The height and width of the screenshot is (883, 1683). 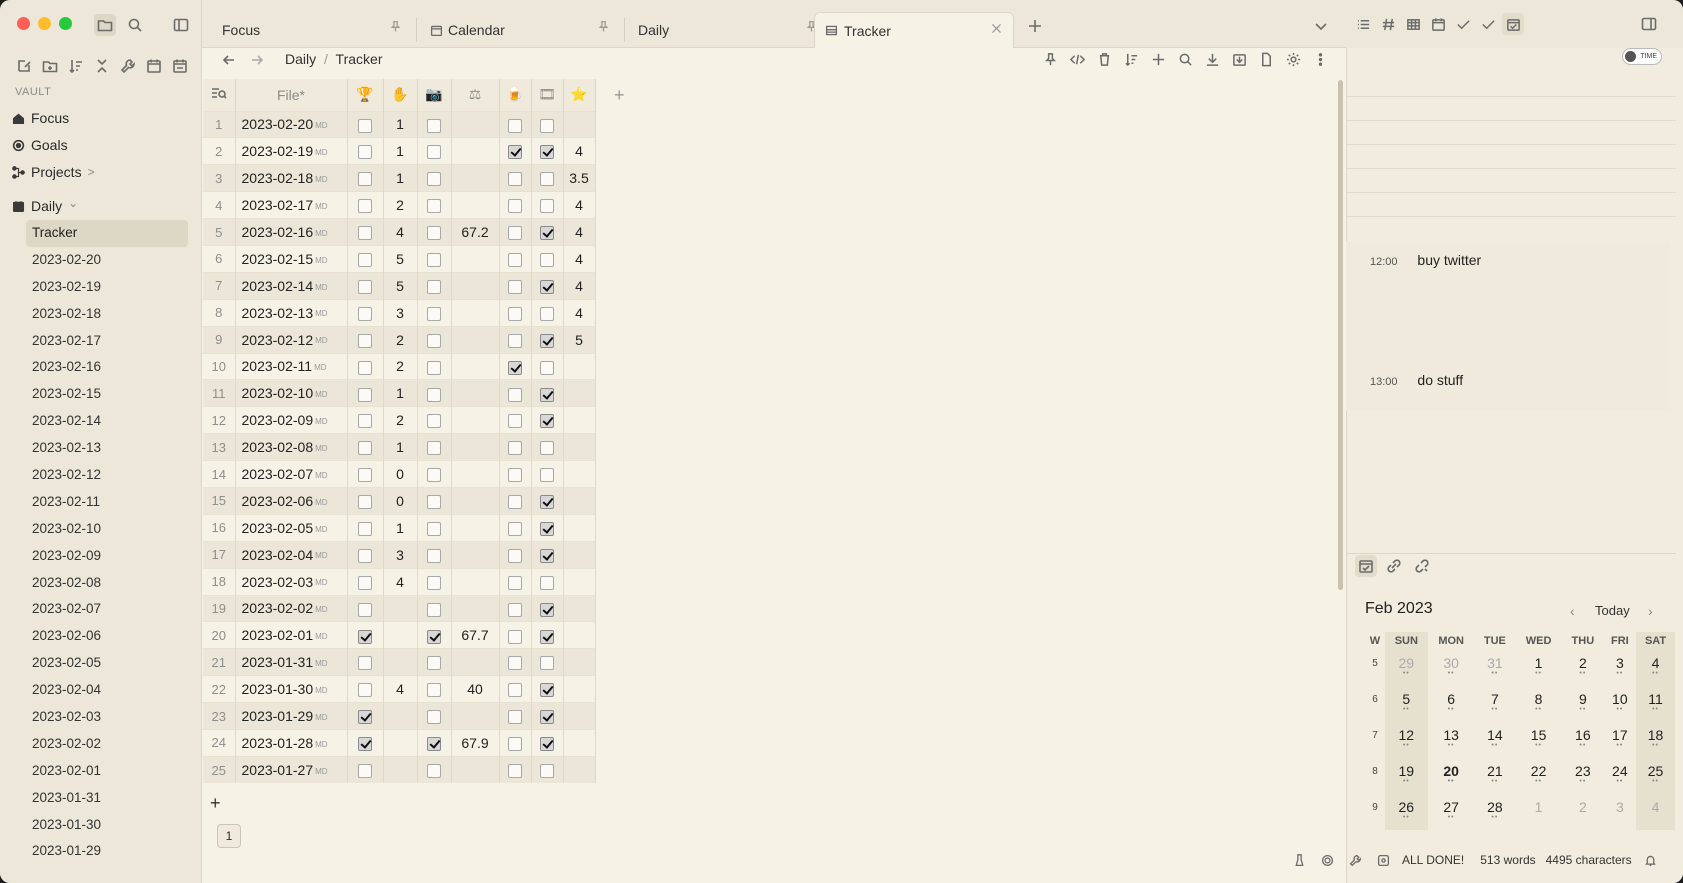 What do you see at coordinates (107, 609) in the screenshot?
I see `sidebar-item-2023-02-07: 2023-02-07` at bounding box center [107, 609].